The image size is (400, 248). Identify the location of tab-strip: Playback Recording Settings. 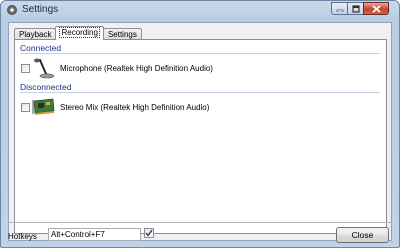
(78, 33).